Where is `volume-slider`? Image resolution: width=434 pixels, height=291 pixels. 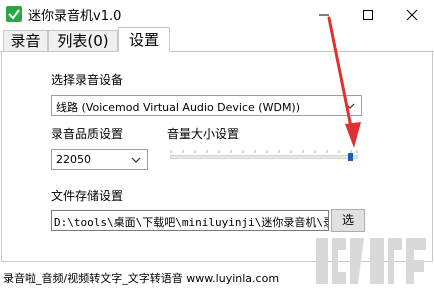
volume-slider is located at coordinates (264, 157).